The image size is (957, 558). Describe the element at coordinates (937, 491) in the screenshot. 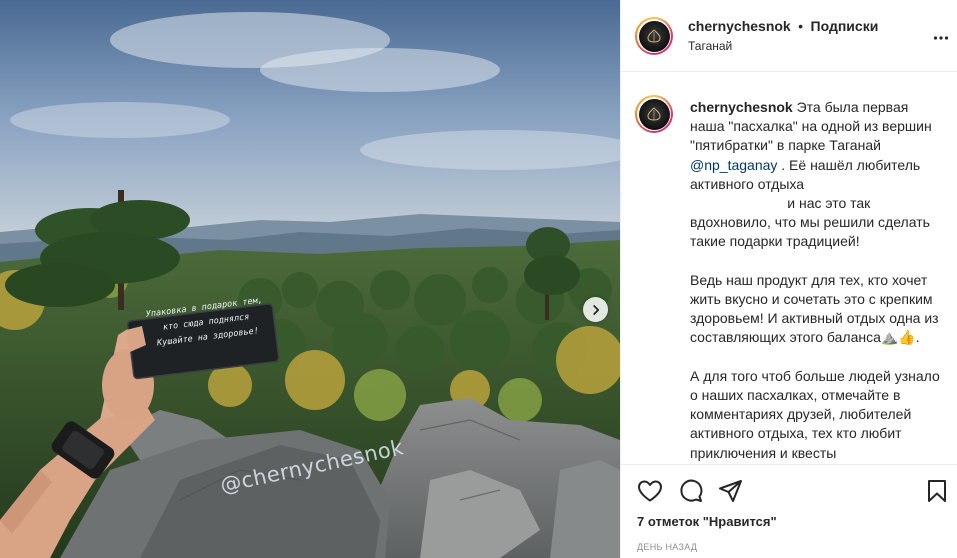

I see `bookmark-icon` at that location.